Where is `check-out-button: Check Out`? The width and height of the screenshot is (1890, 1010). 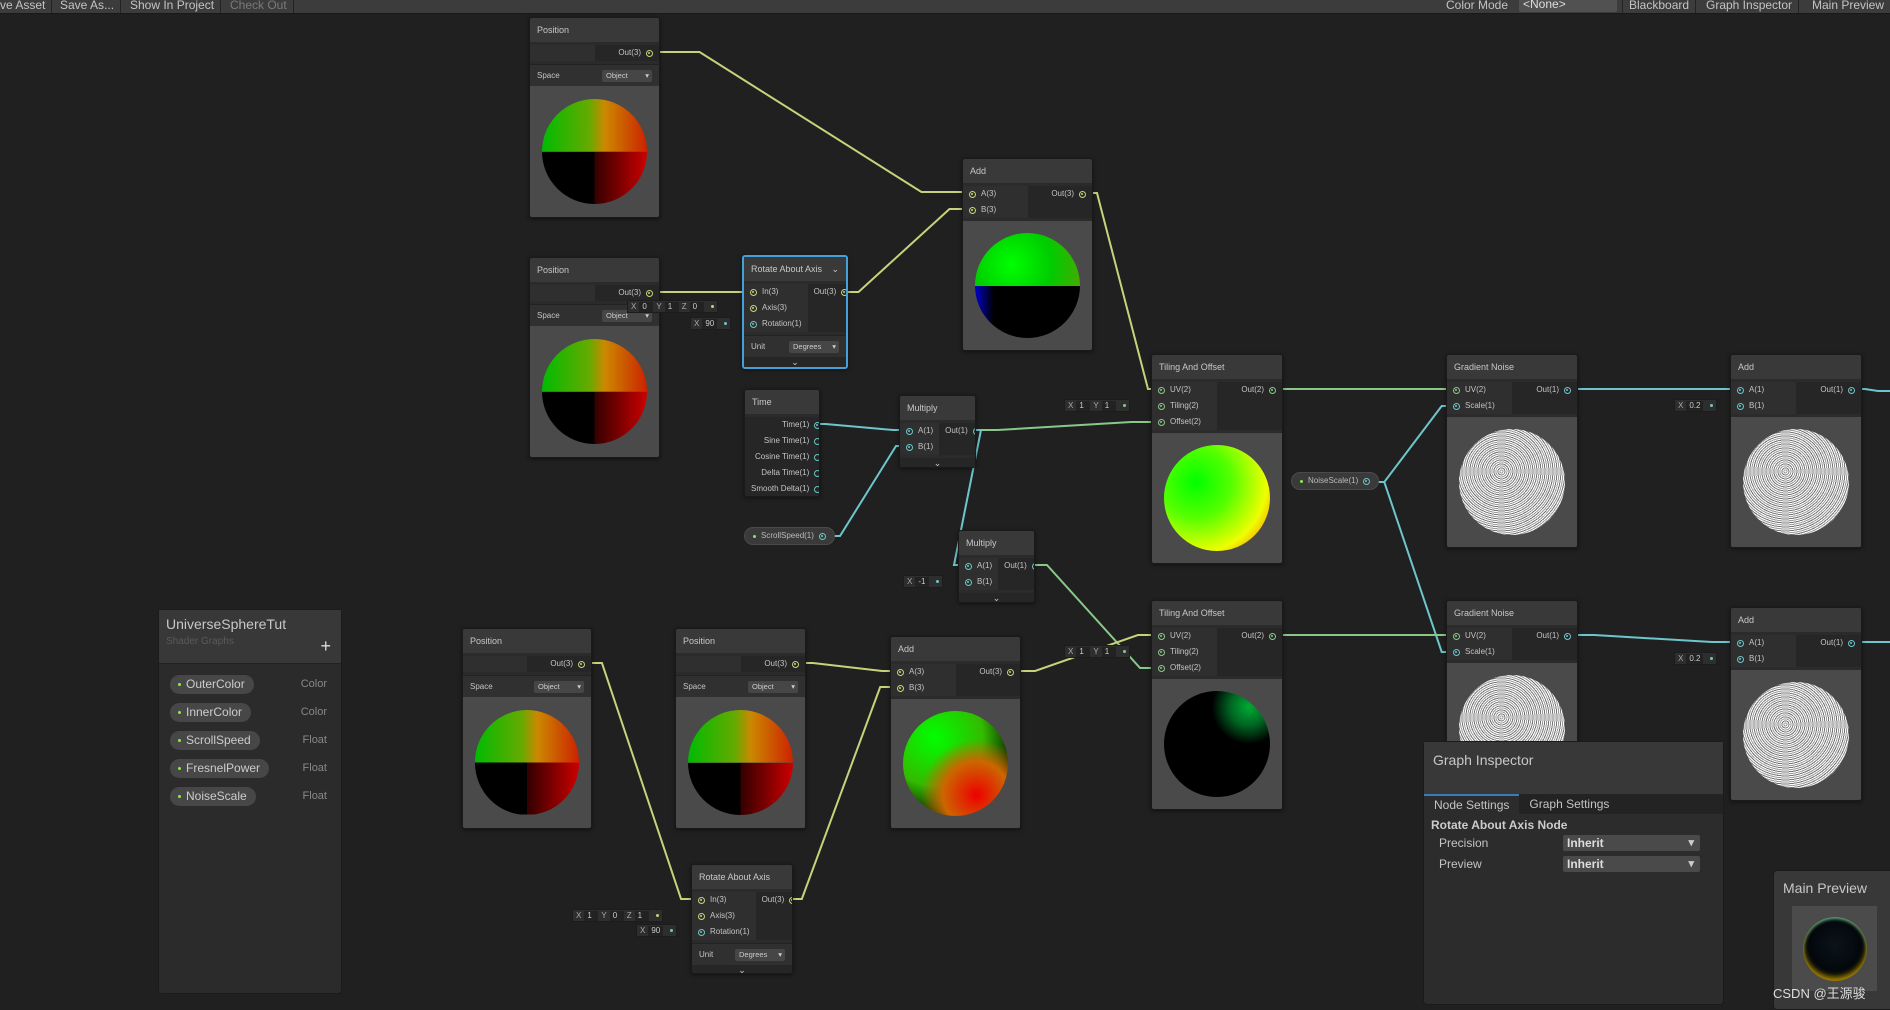 check-out-button: Check Out is located at coordinates (259, 6).